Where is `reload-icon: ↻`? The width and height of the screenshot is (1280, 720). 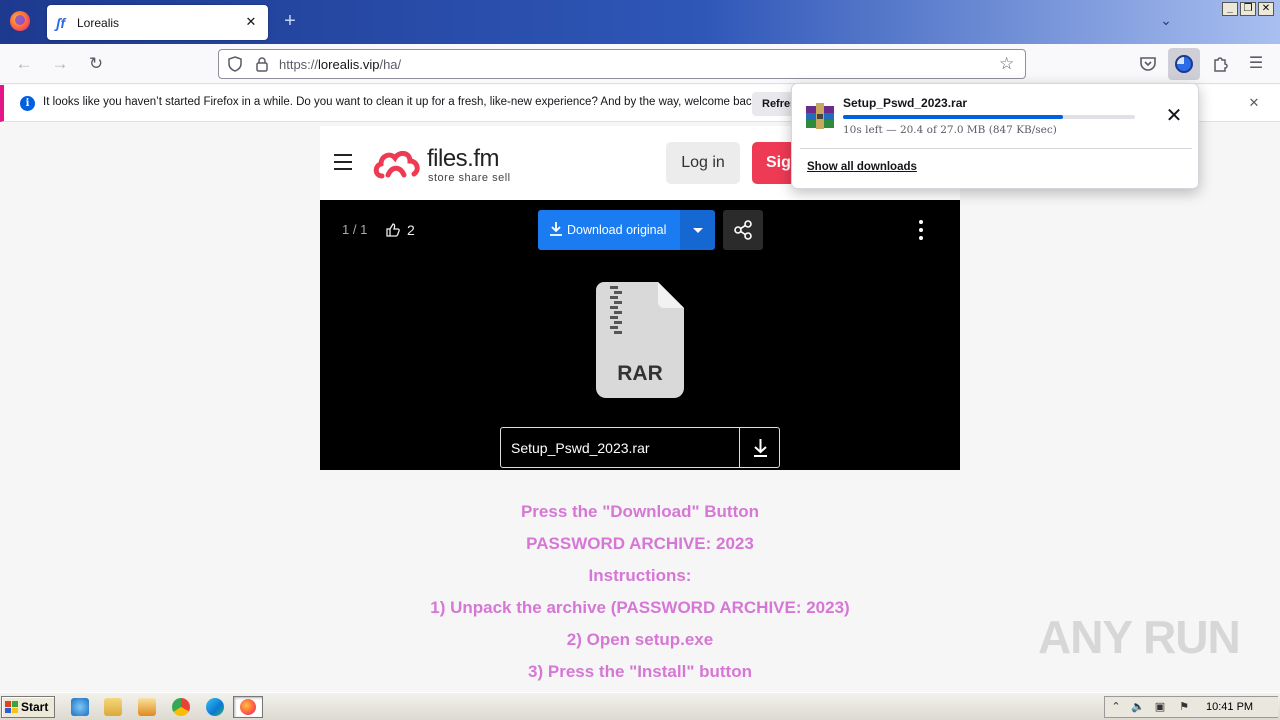 reload-icon: ↻ is located at coordinates (96, 64).